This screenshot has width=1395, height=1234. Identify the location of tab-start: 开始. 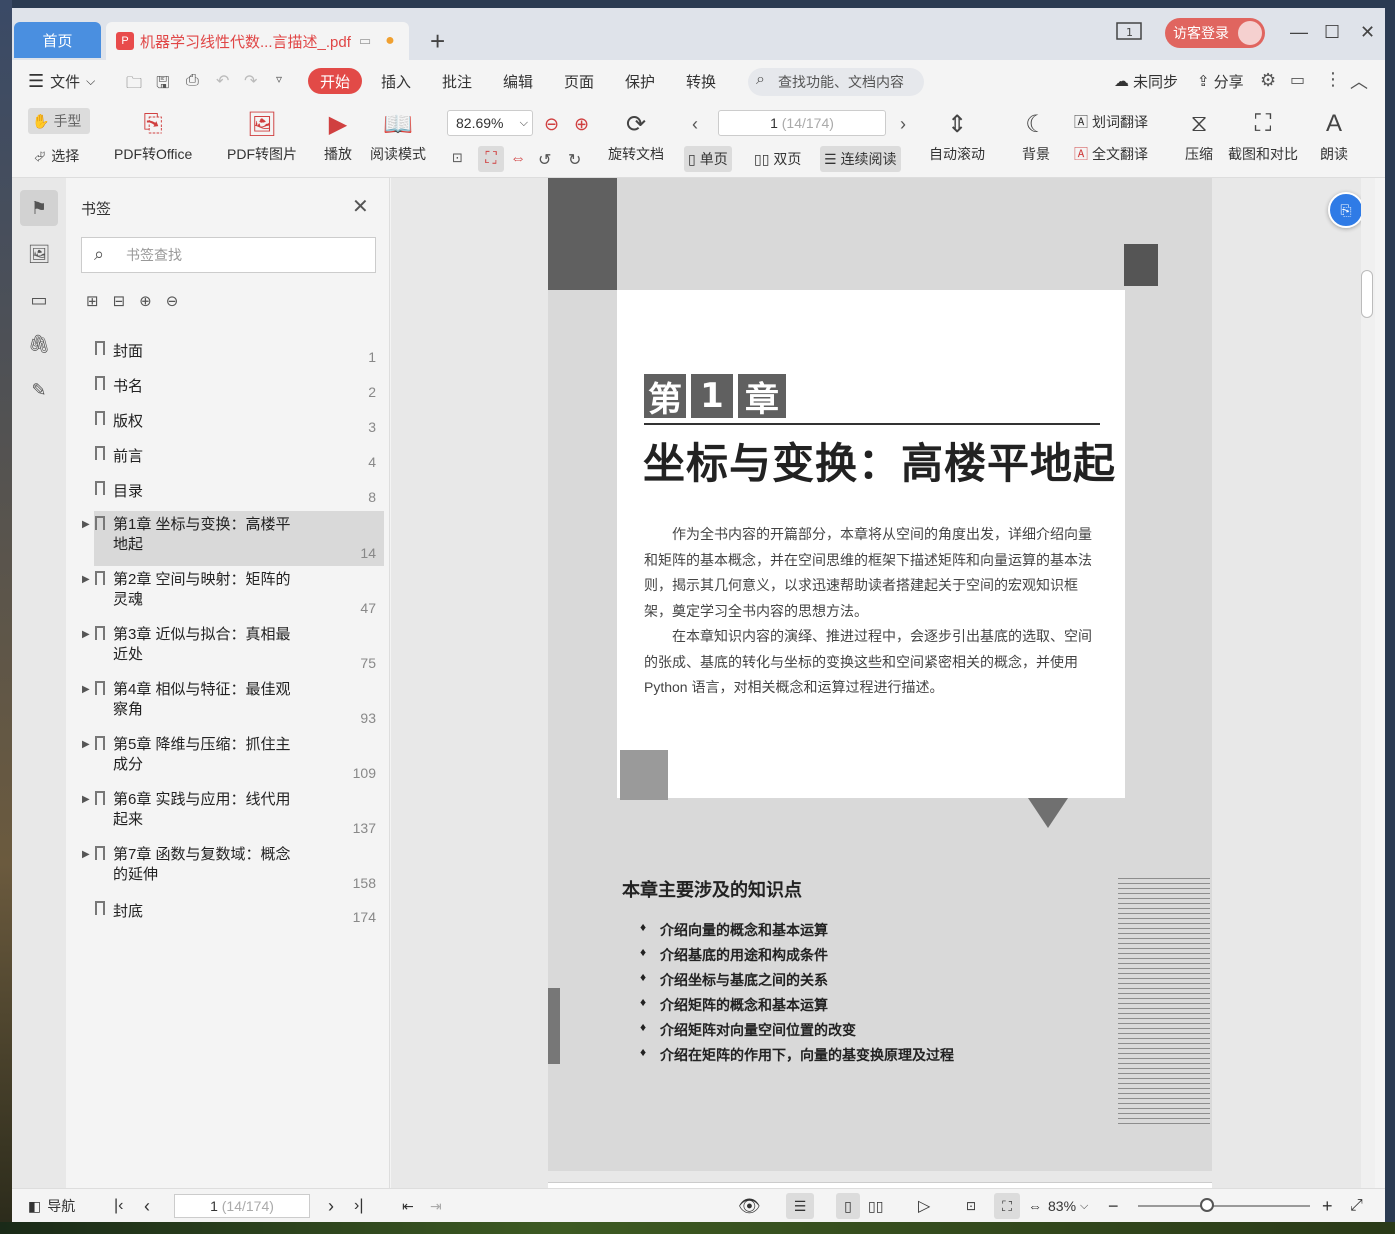
(335, 81).